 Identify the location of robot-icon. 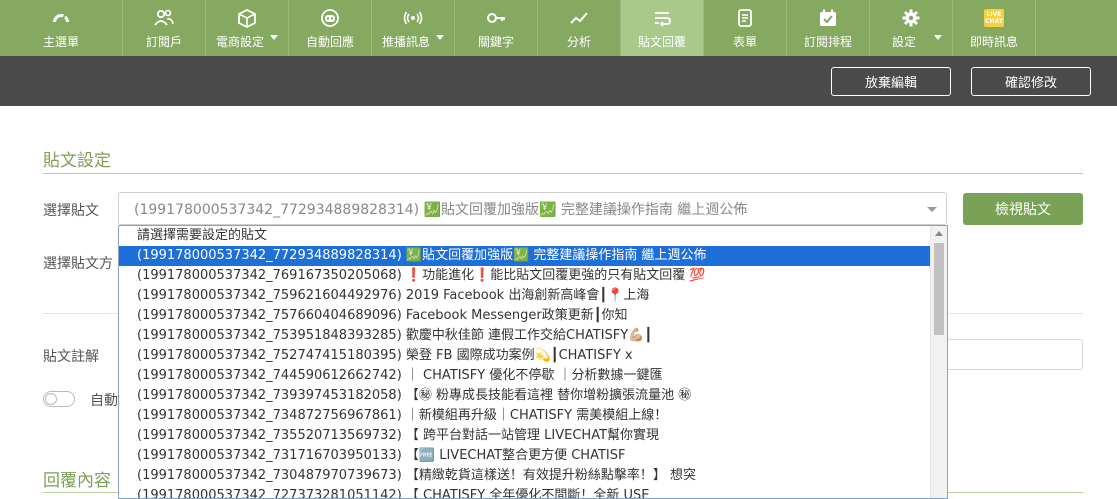
(330, 18).